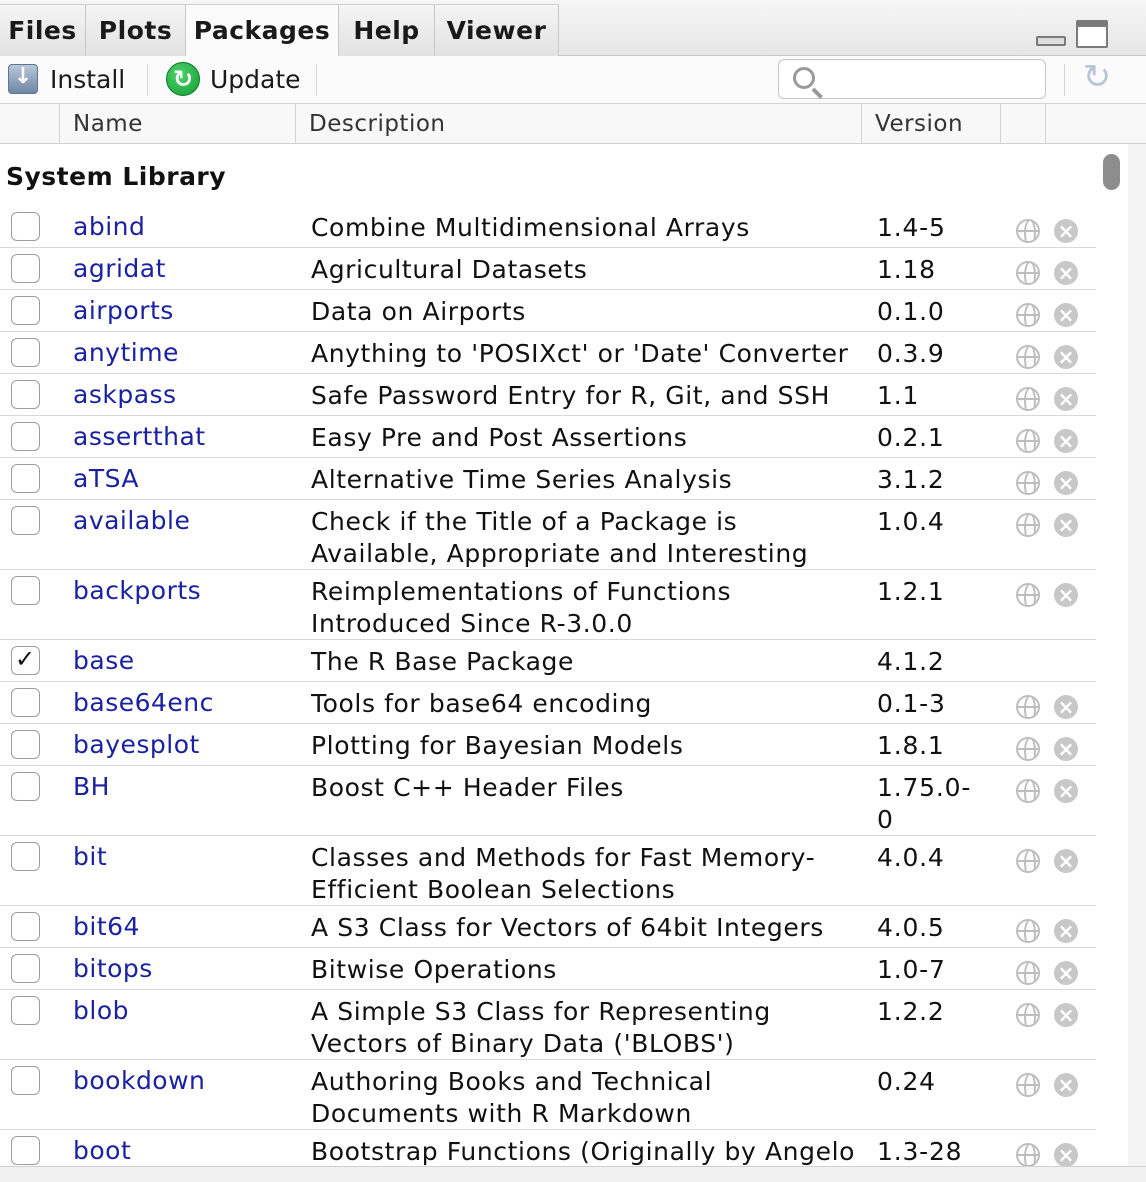 The image size is (1146, 1182). What do you see at coordinates (1095, 124) in the screenshot?
I see `header-spacer` at bounding box center [1095, 124].